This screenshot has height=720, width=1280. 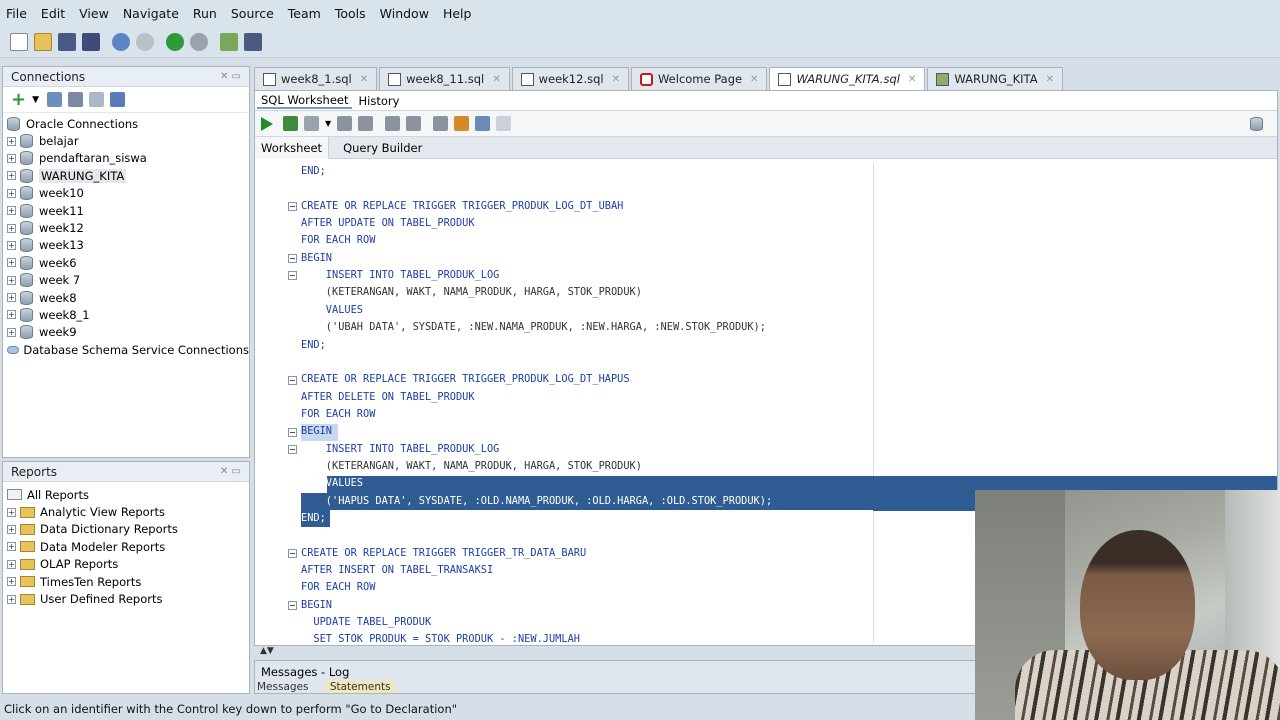 What do you see at coordinates (128, 581) in the screenshot?
I see `report-item: + TimesTen Reports` at bounding box center [128, 581].